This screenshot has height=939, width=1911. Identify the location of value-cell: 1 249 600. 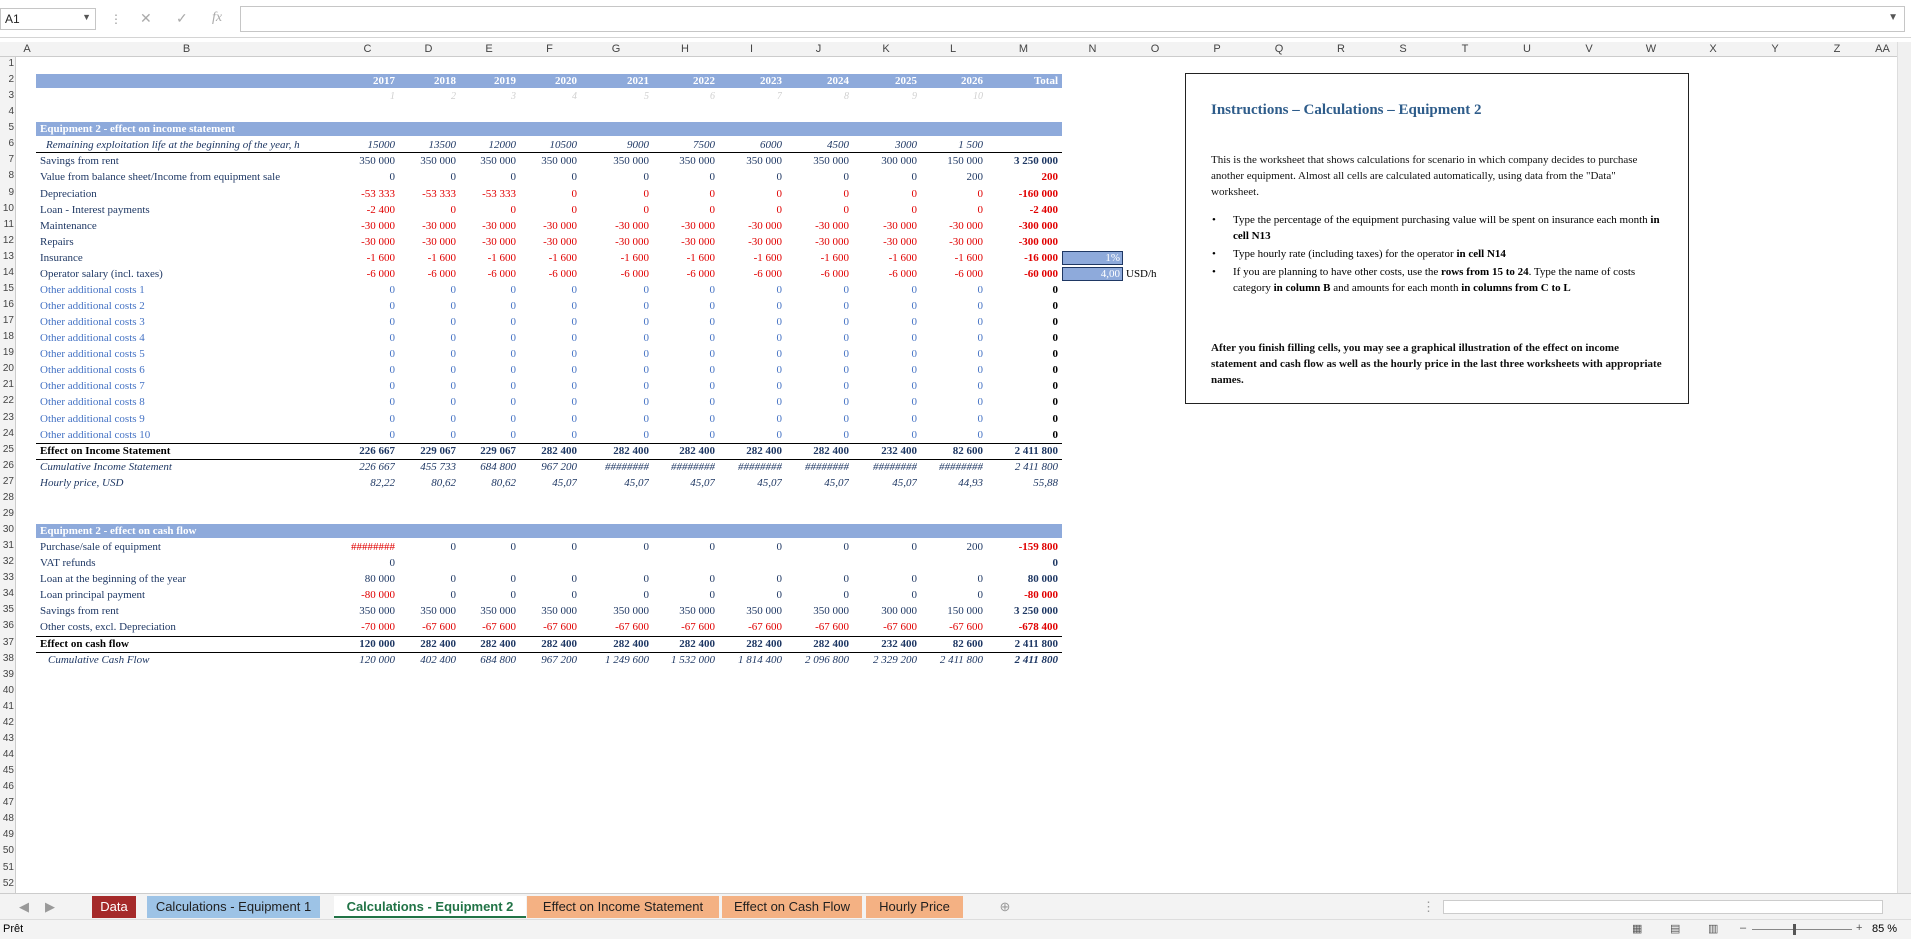
(614, 660).